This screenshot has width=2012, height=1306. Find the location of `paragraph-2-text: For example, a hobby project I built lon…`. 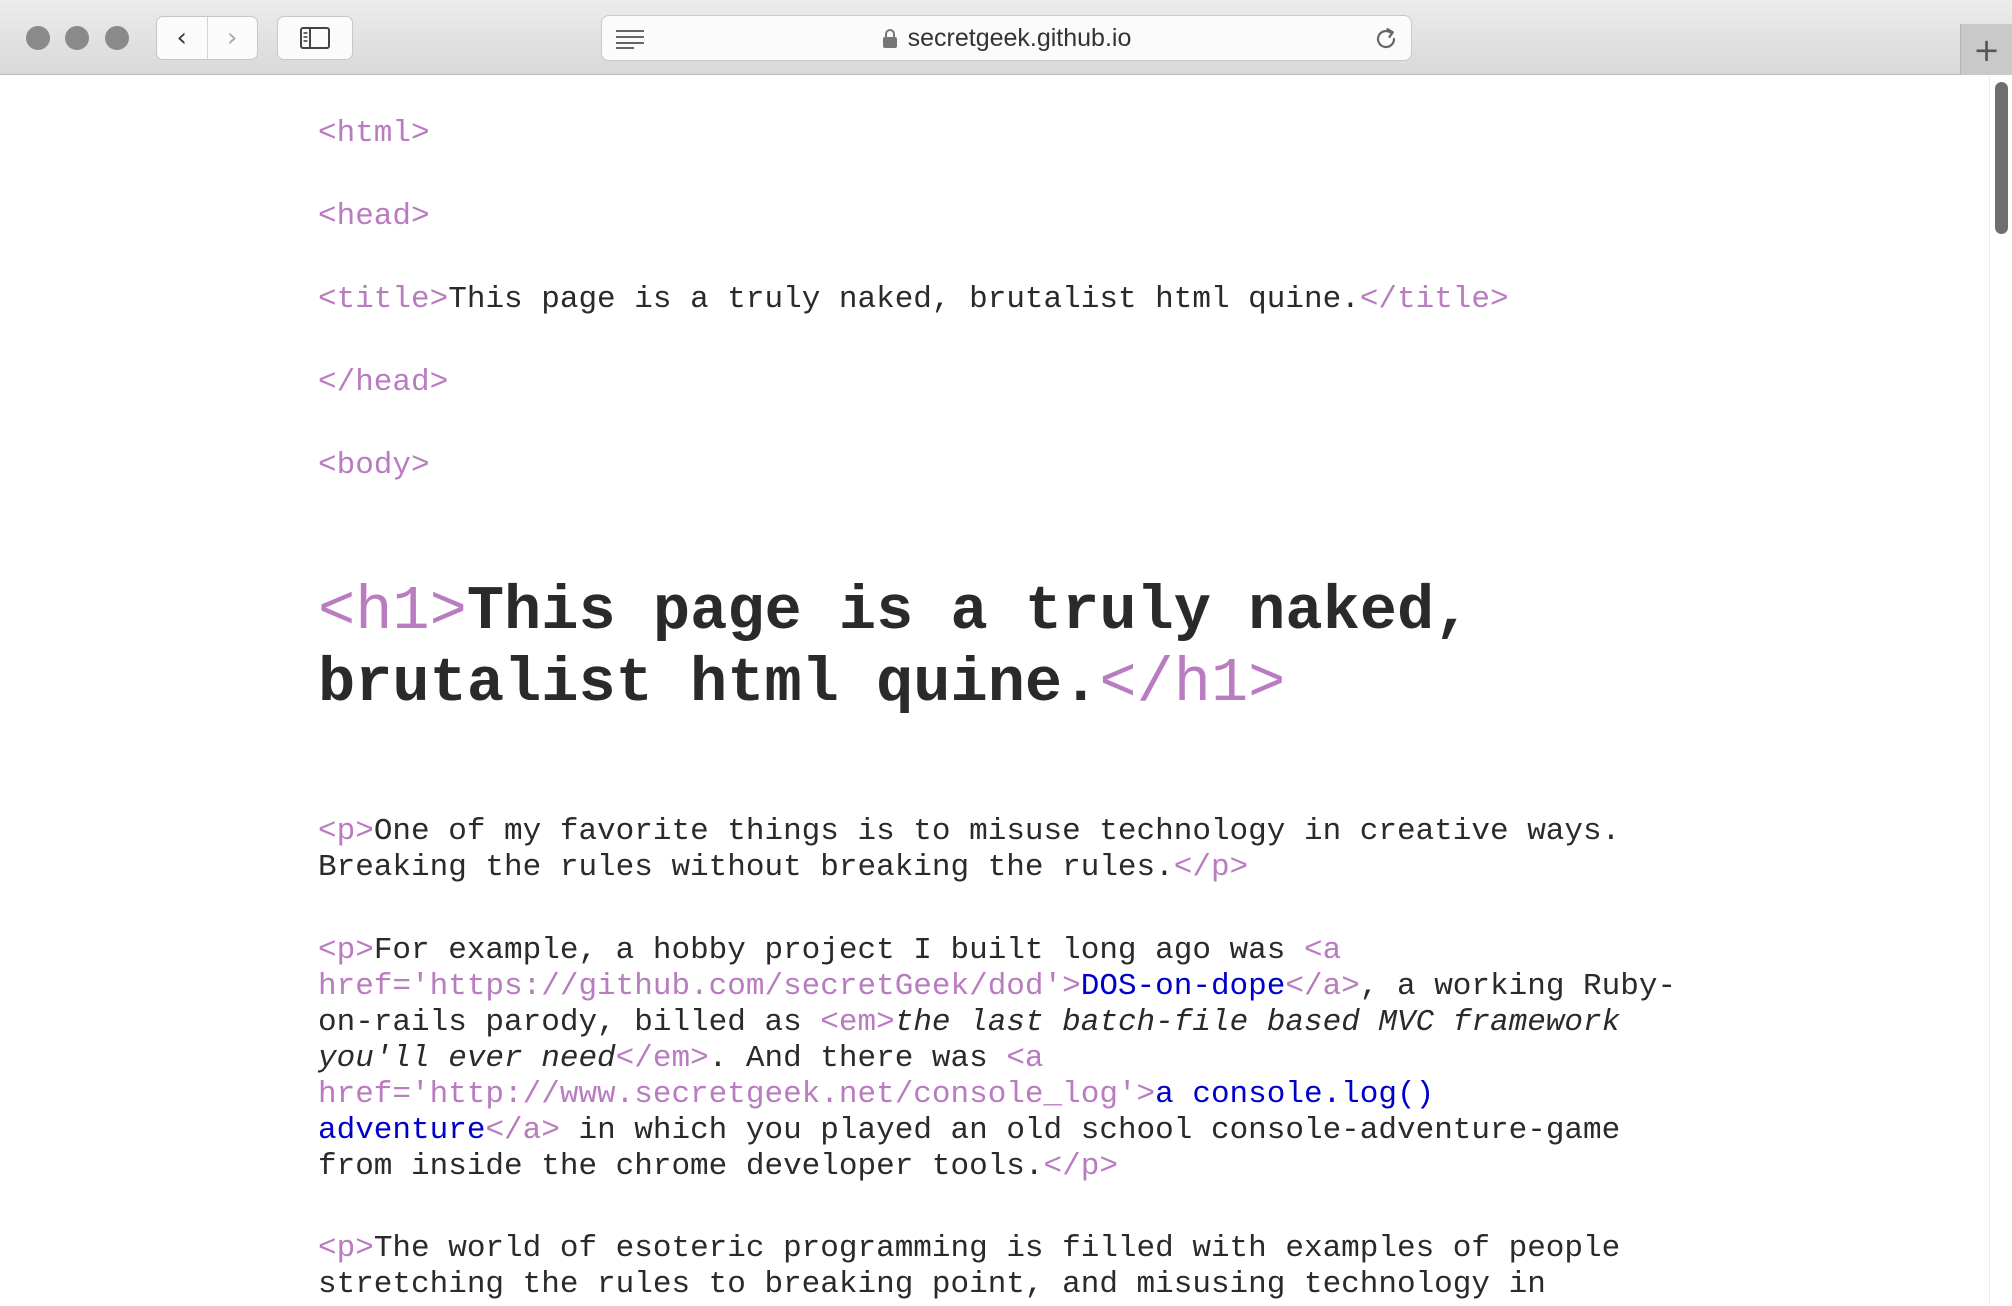

paragraph-2-text: For example, a hobby project I built lon… is located at coordinates (838, 950).